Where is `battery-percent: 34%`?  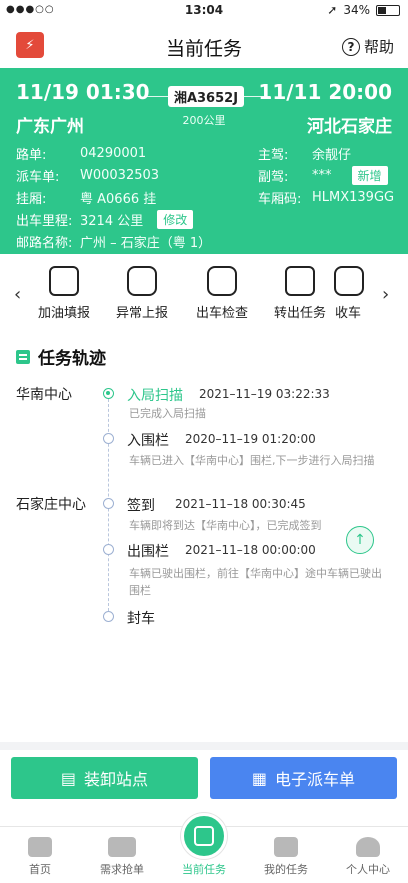
battery-percent: 34% is located at coordinates (356, 10).